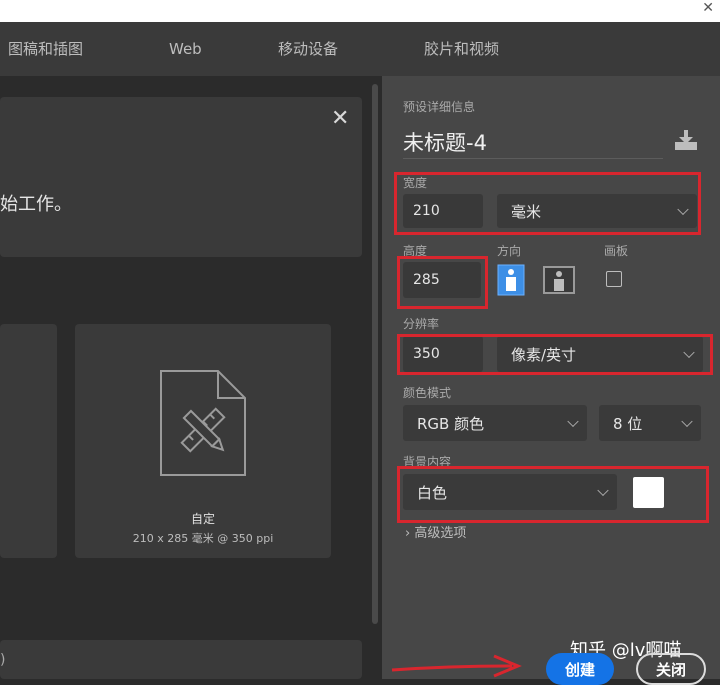 Image resolution: width=720 pixels, height=685 pixels. Describe the element at coordinates (427, 393) in the screenshot. I see `color-mode-label: 颜色模式` at that location.